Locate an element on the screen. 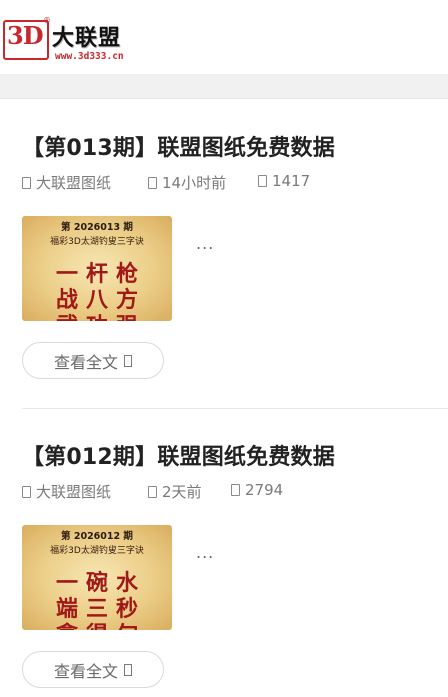 This screenshot has width=448, height=697. post-time-label: 14小时前 is located at coordinates (194, 183).